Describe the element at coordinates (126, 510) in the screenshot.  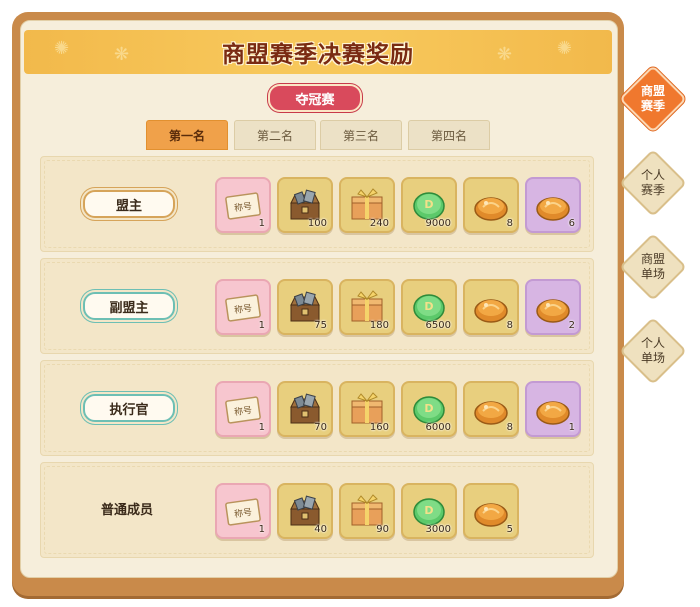
I see `role-label: 普通成员` at that location.